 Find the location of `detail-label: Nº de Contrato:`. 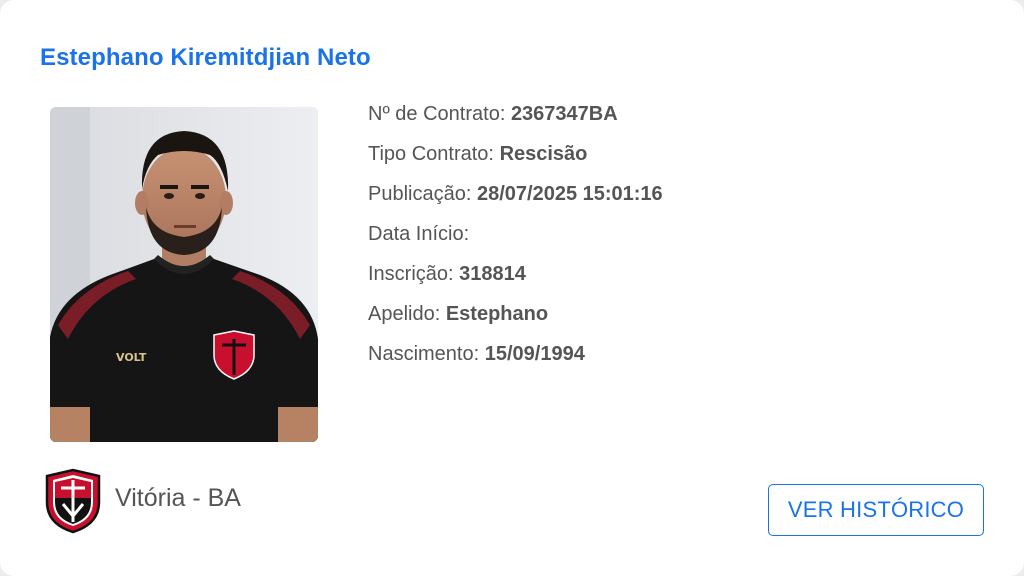

detail-label: Nº de Contrato: is located at coordinates (437, 114).